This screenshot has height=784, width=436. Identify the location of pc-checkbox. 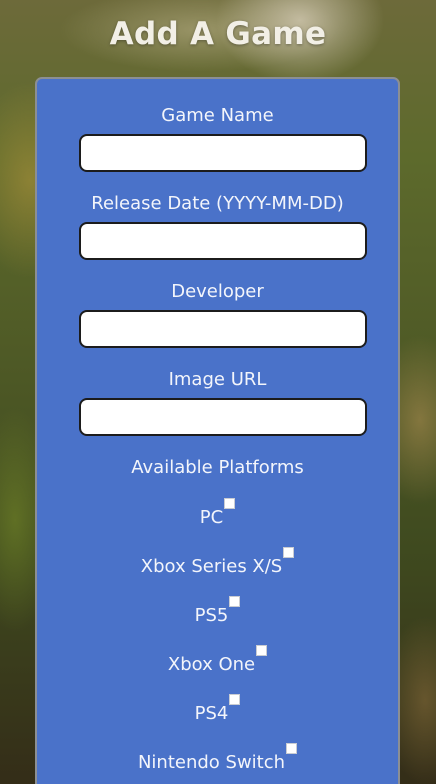
(230, 503).